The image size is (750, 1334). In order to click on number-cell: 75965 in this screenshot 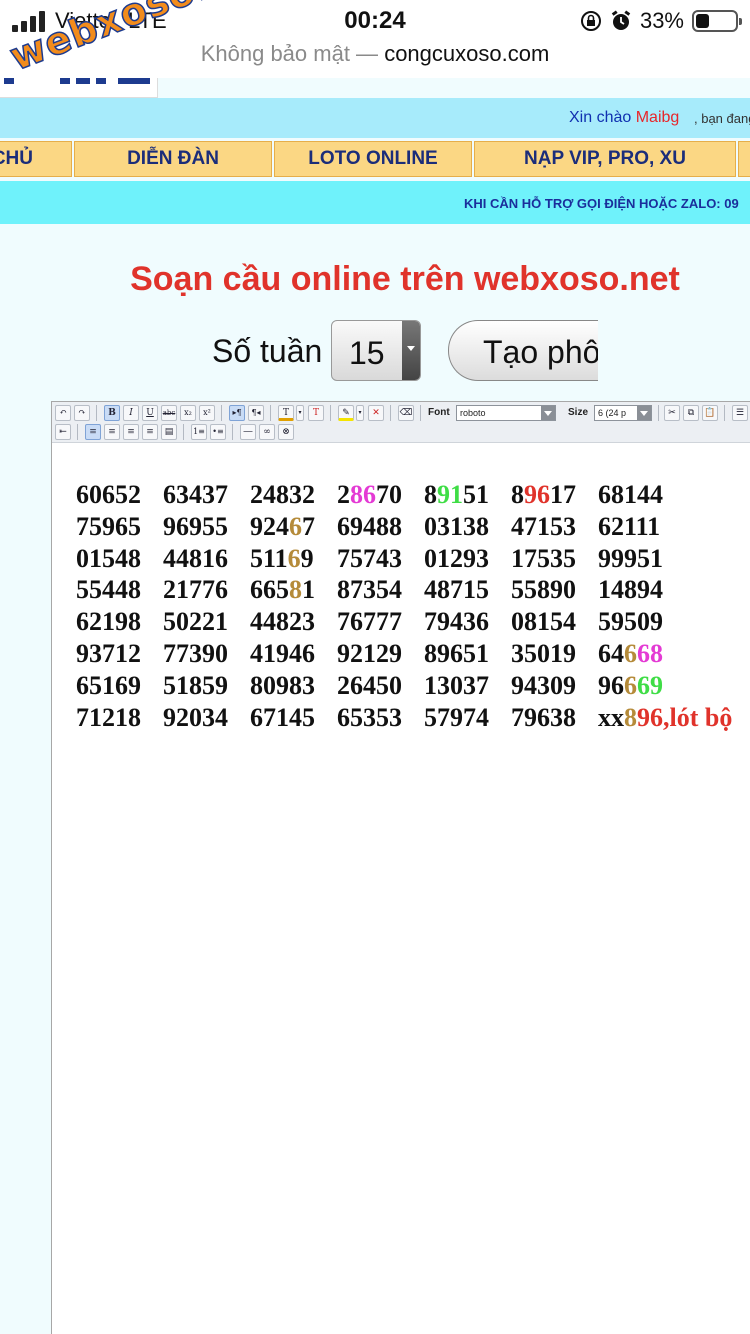, I will do `click(108, 527)`.